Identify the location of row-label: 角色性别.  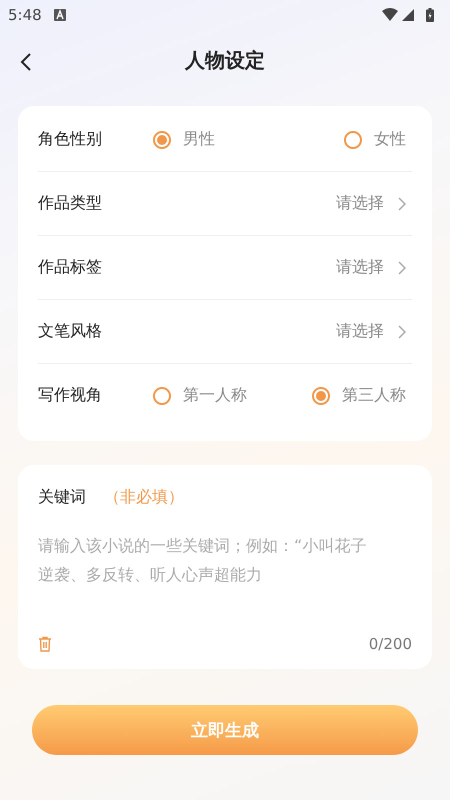
(70, 139).